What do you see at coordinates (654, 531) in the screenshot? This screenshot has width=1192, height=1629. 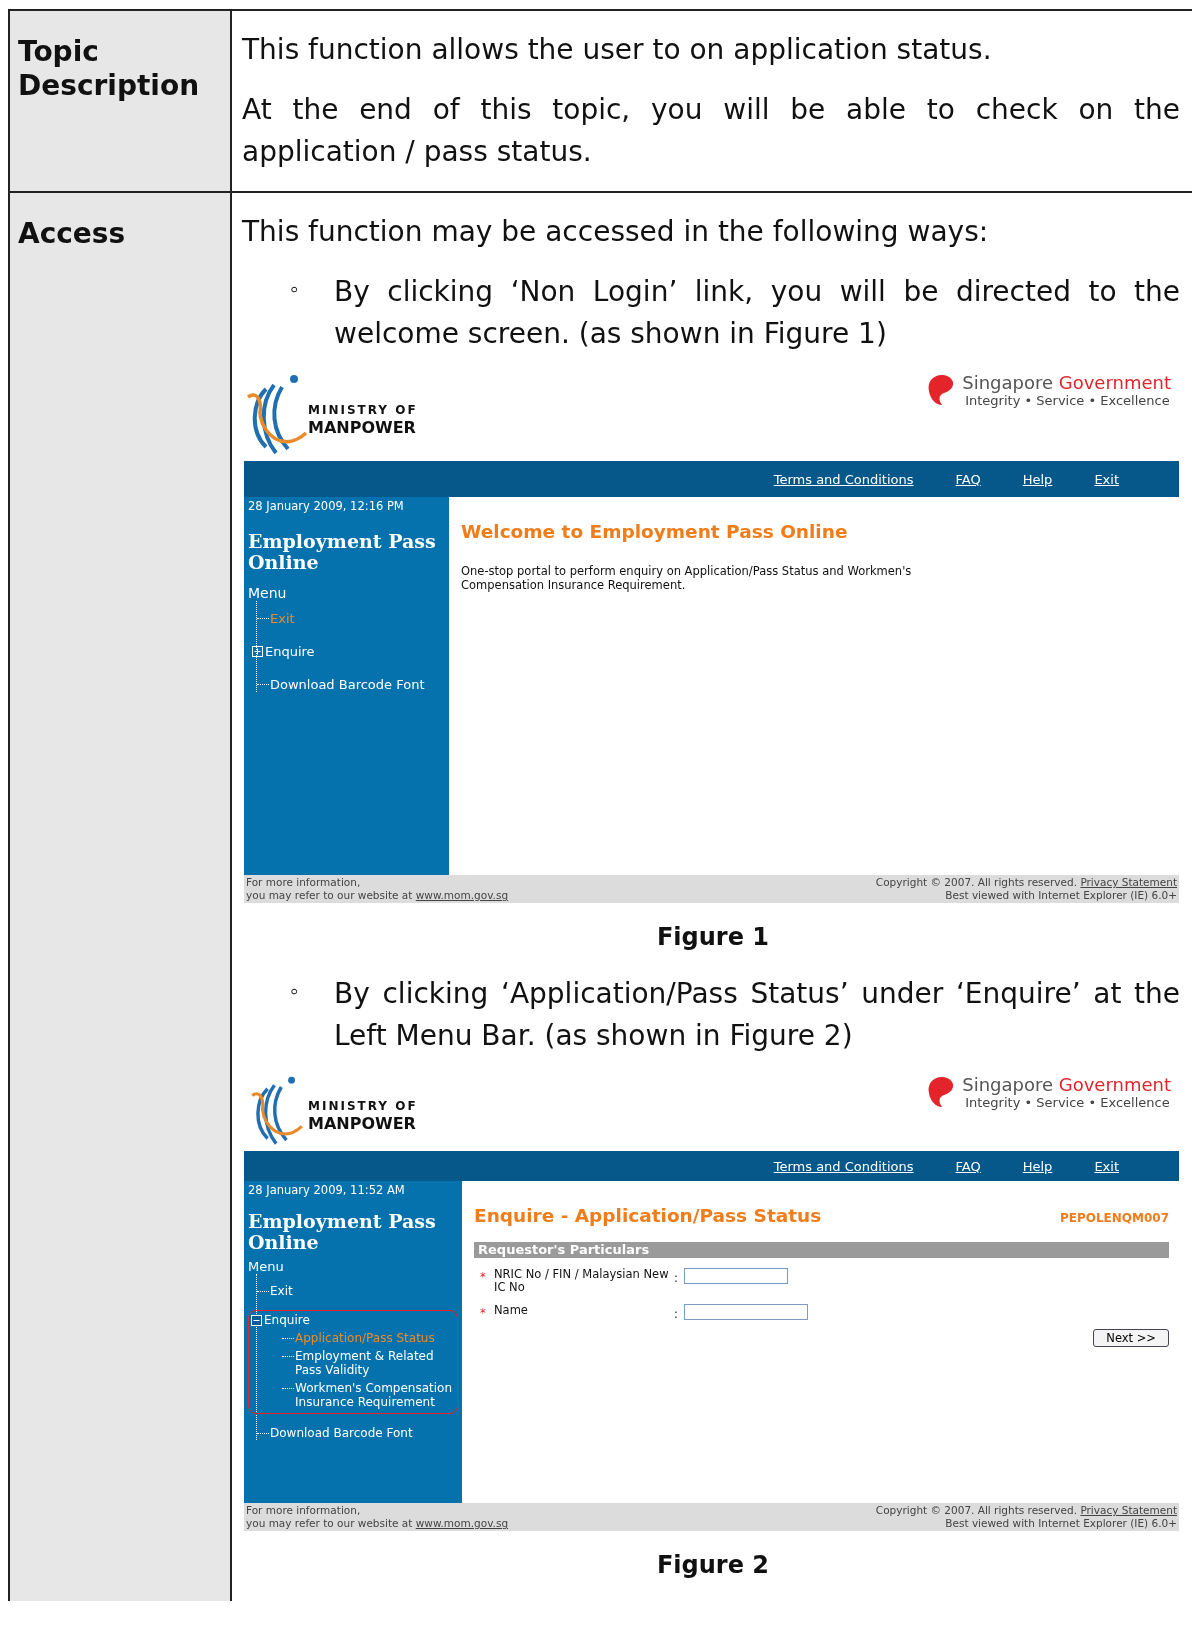 I see `page-title: Welcome to Employment Pass Online` at bounding box center [654, 531].